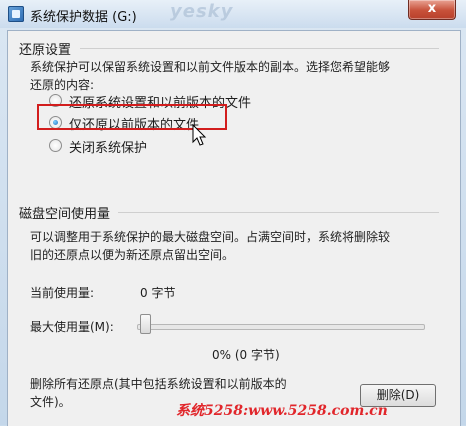 The width and height of the screenshot is (466, 426). What do you see at coordinates (202, 11) in the screenshot?
I see `watermark-logo: yesky` at bounding box center [202, 11].